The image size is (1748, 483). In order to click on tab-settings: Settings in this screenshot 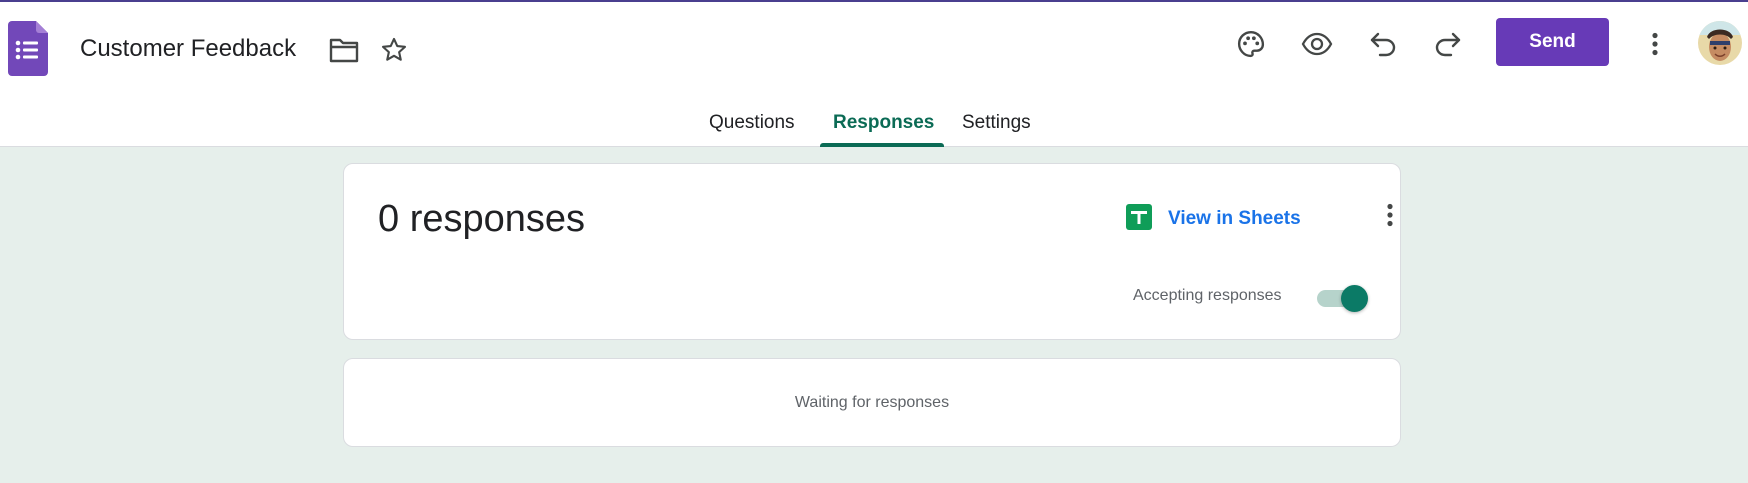, I will do `click(996, 123)`.